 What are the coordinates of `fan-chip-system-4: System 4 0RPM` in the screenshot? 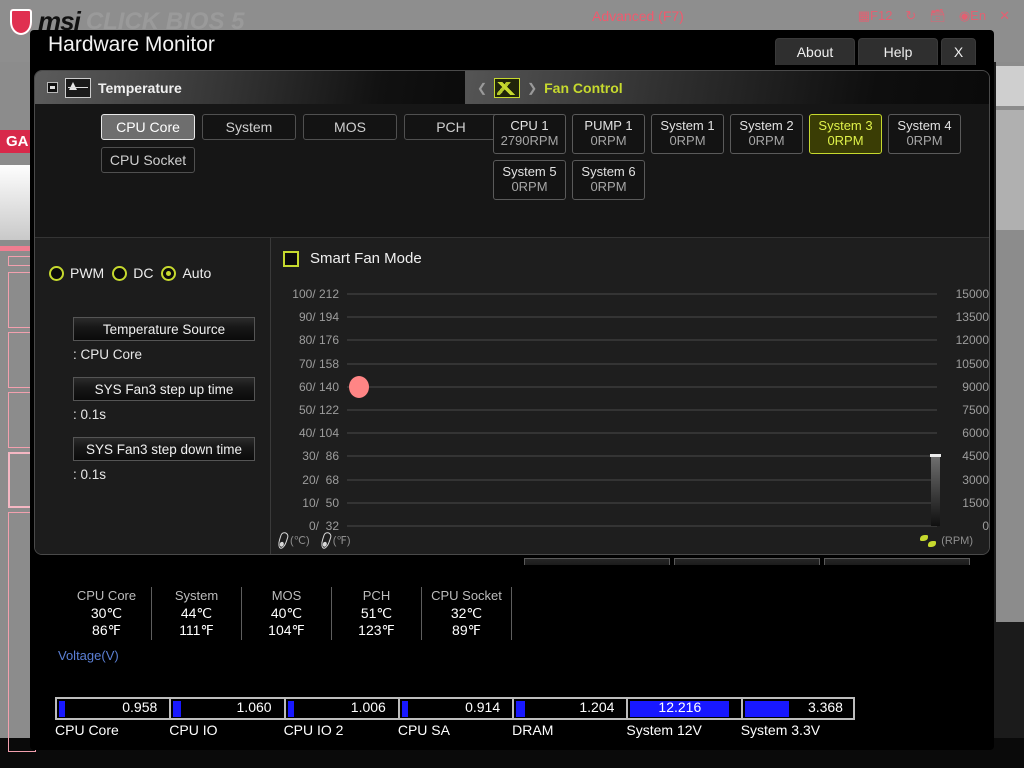 It's located at (924, 134).